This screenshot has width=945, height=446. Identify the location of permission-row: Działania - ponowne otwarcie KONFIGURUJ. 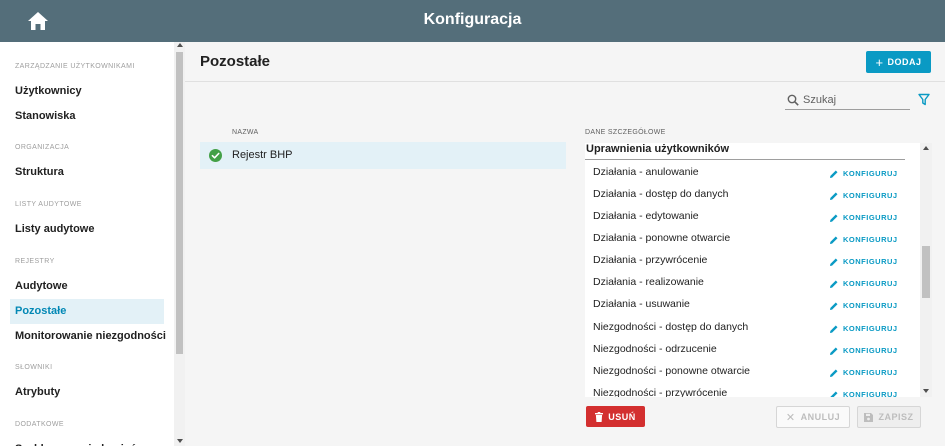
(753, 239).